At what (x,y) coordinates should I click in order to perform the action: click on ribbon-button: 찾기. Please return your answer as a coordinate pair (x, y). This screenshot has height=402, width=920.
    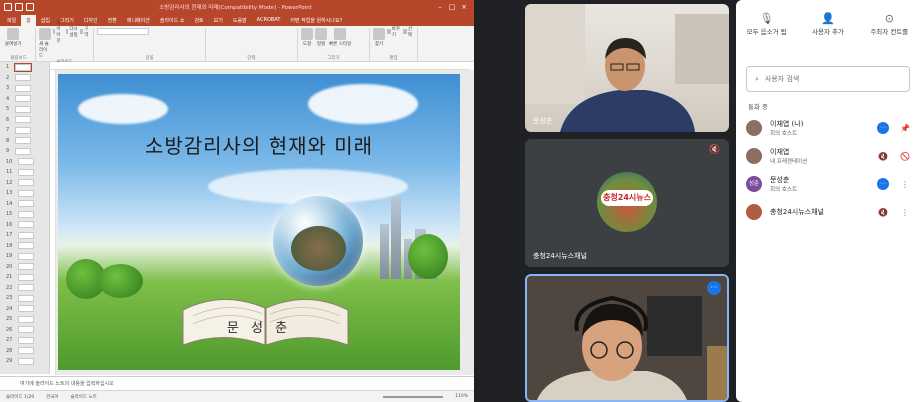
    Looking at the image, I should click on (379, 41).